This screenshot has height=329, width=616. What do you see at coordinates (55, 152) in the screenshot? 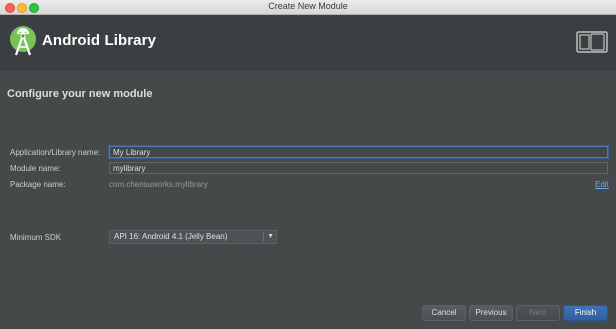
I see `app-name-label: Application/Library name:` at bounding box center [55, 152].